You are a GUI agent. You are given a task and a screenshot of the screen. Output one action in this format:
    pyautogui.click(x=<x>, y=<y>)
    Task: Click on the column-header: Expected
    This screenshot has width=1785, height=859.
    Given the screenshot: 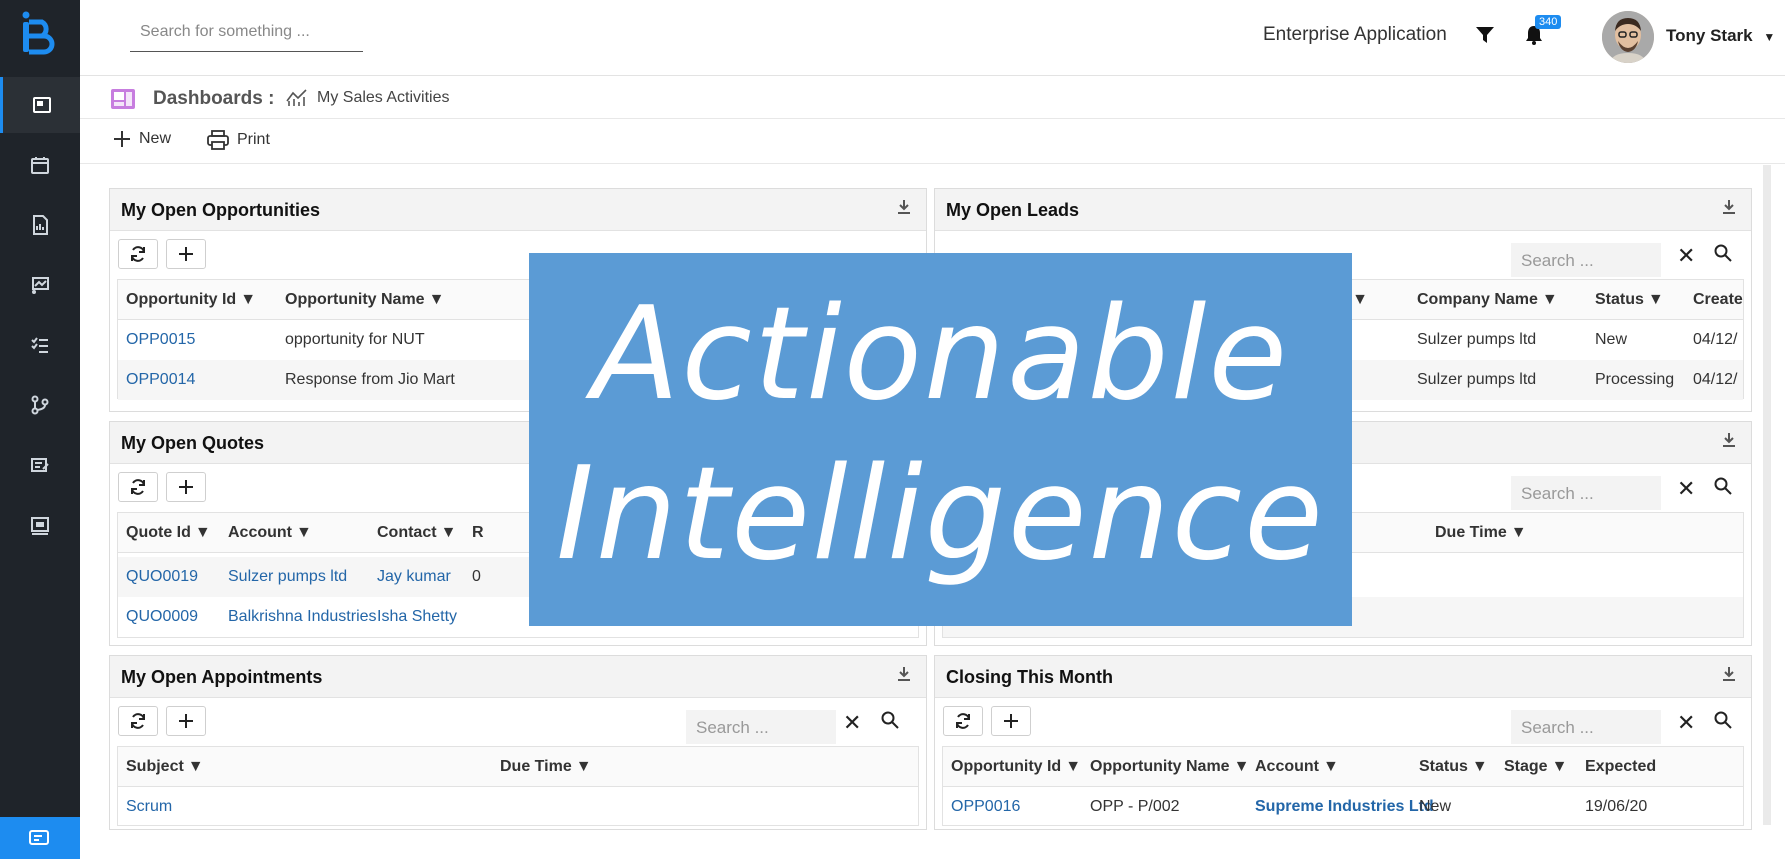 What is the action you would take?
    pyautogui.click(x=1620, y=767)
    